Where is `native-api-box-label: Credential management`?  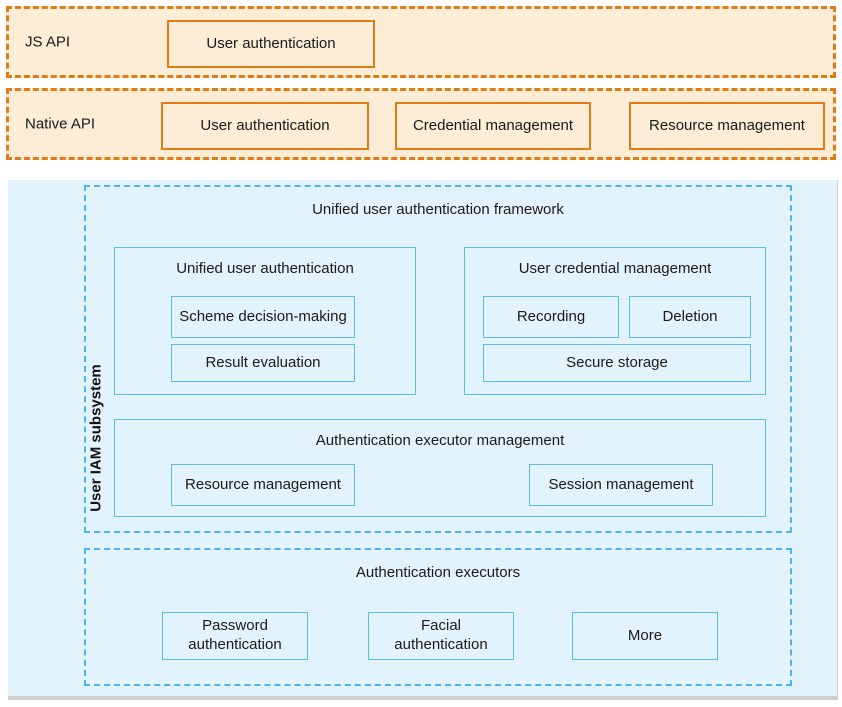
native-api-box-label: Credential management is located at coordinates (493, 125).